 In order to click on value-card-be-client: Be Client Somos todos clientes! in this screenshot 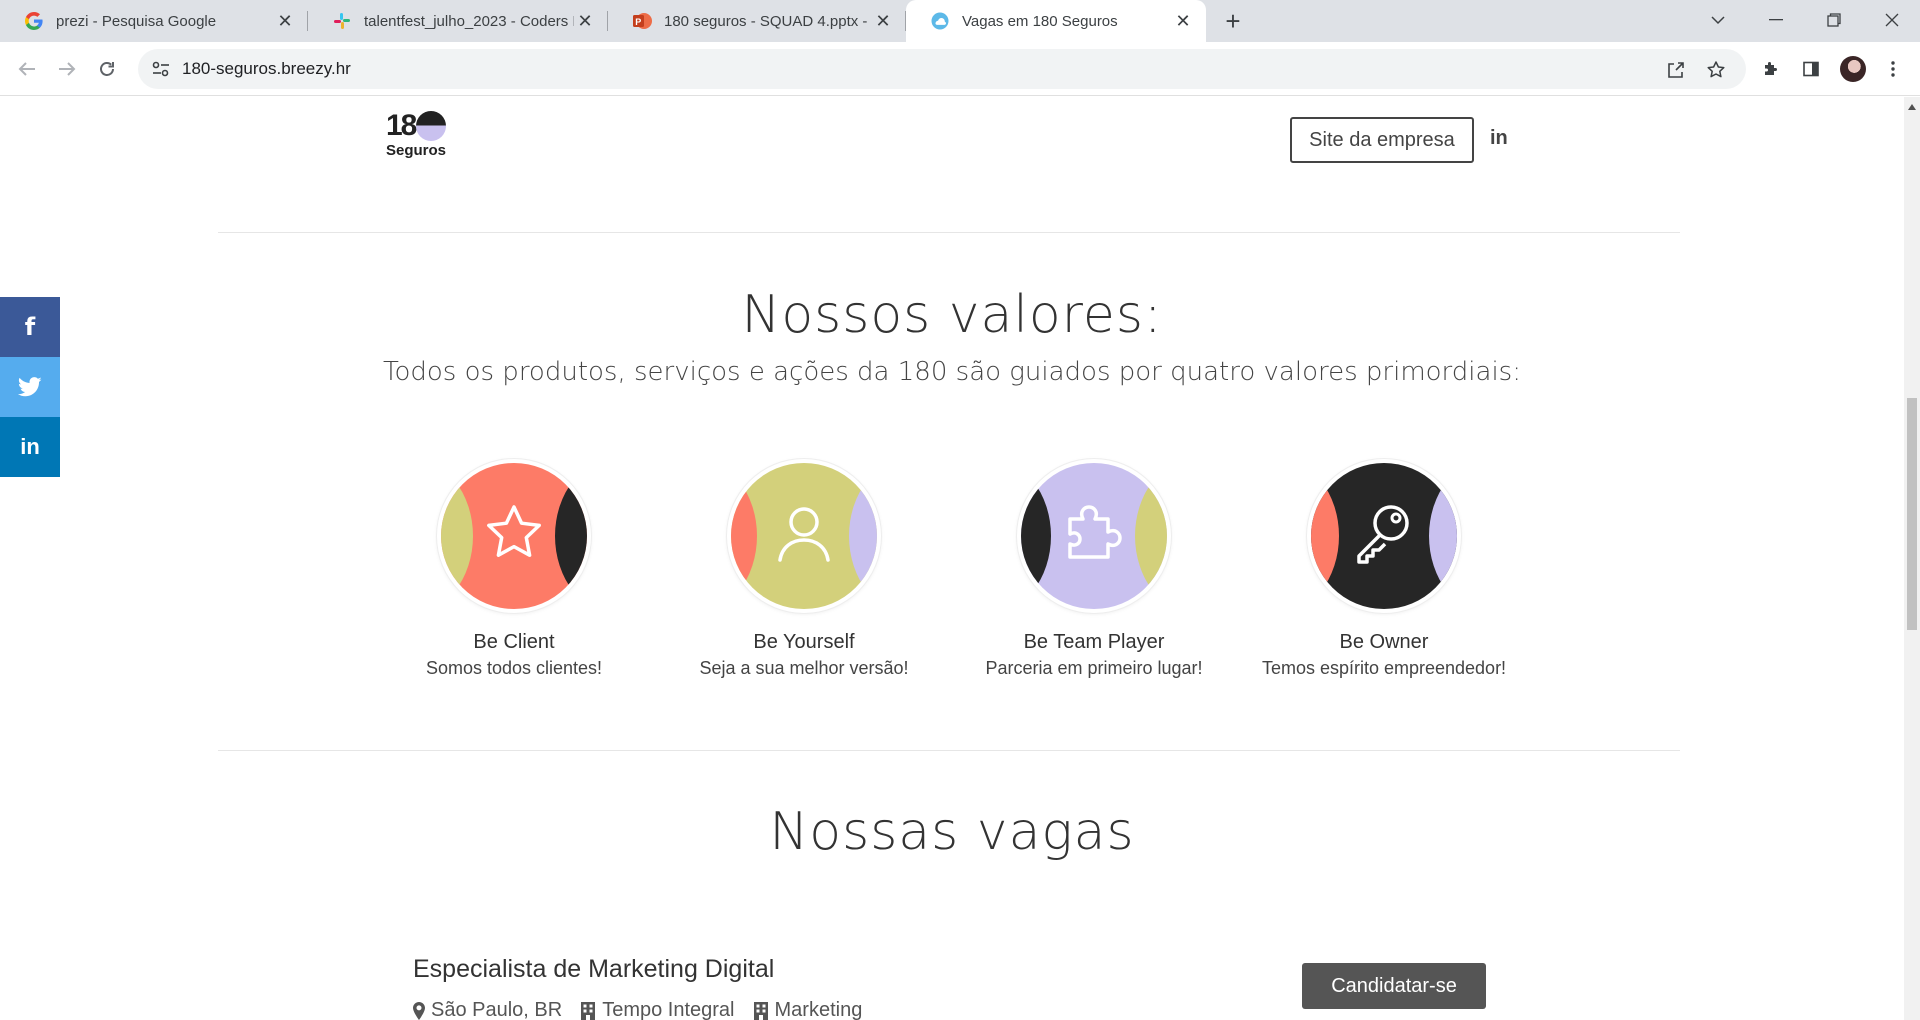, I will do `click(514, 569)`.